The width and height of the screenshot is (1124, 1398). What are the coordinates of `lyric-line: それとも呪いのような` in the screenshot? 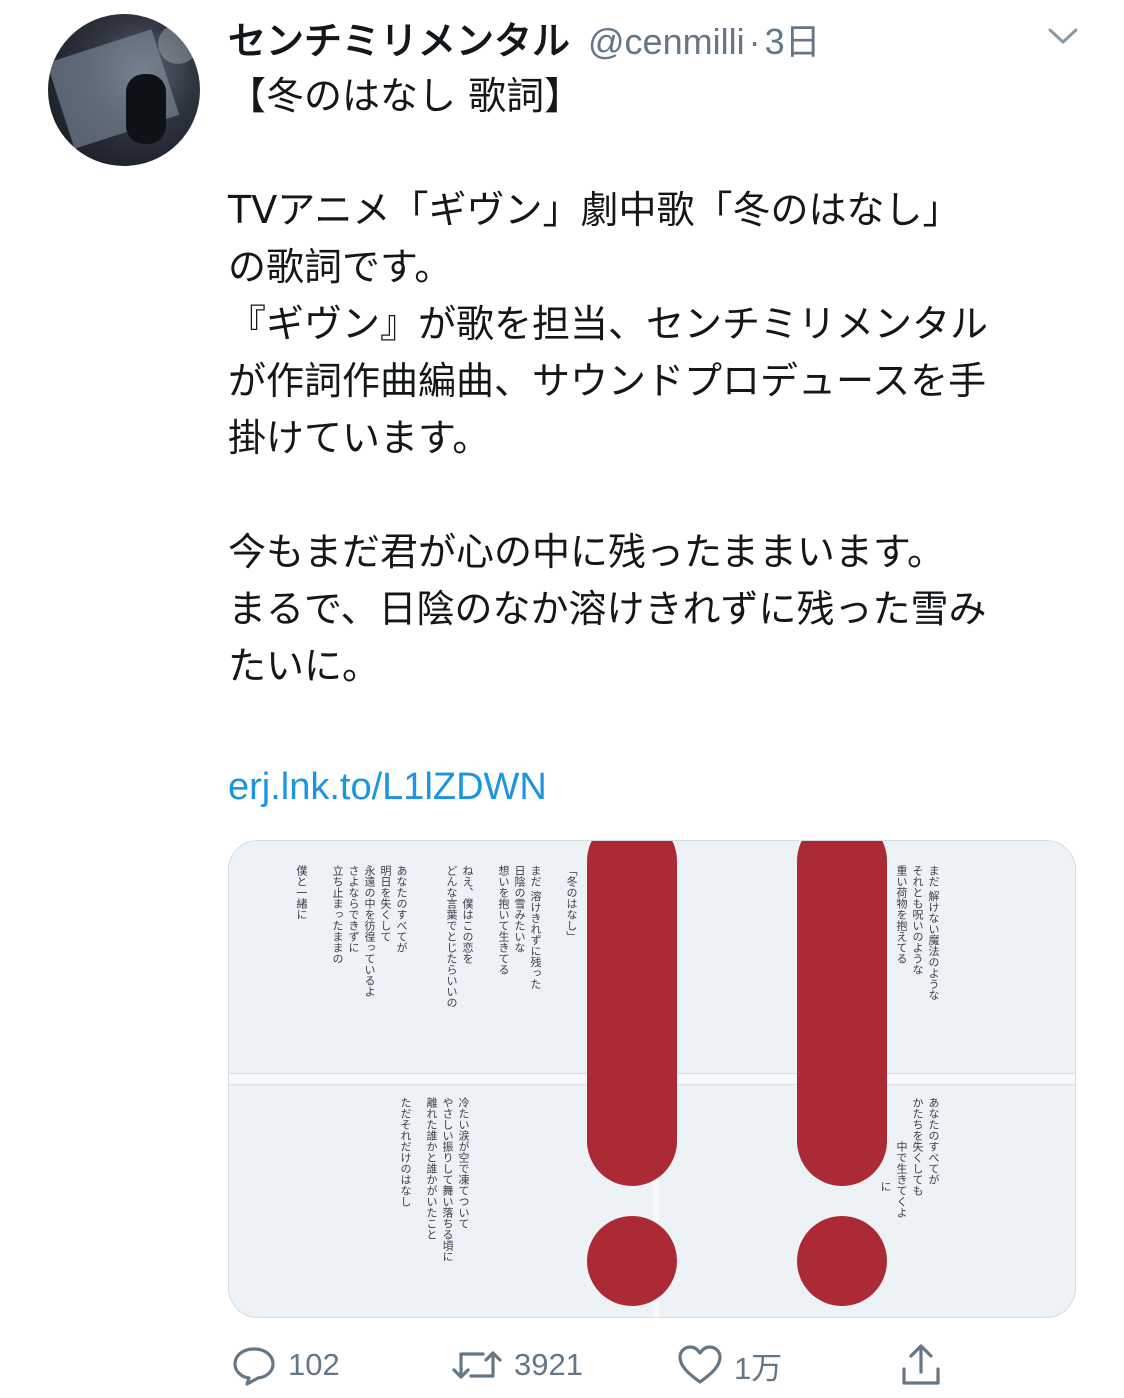 It's located at (917, 920).